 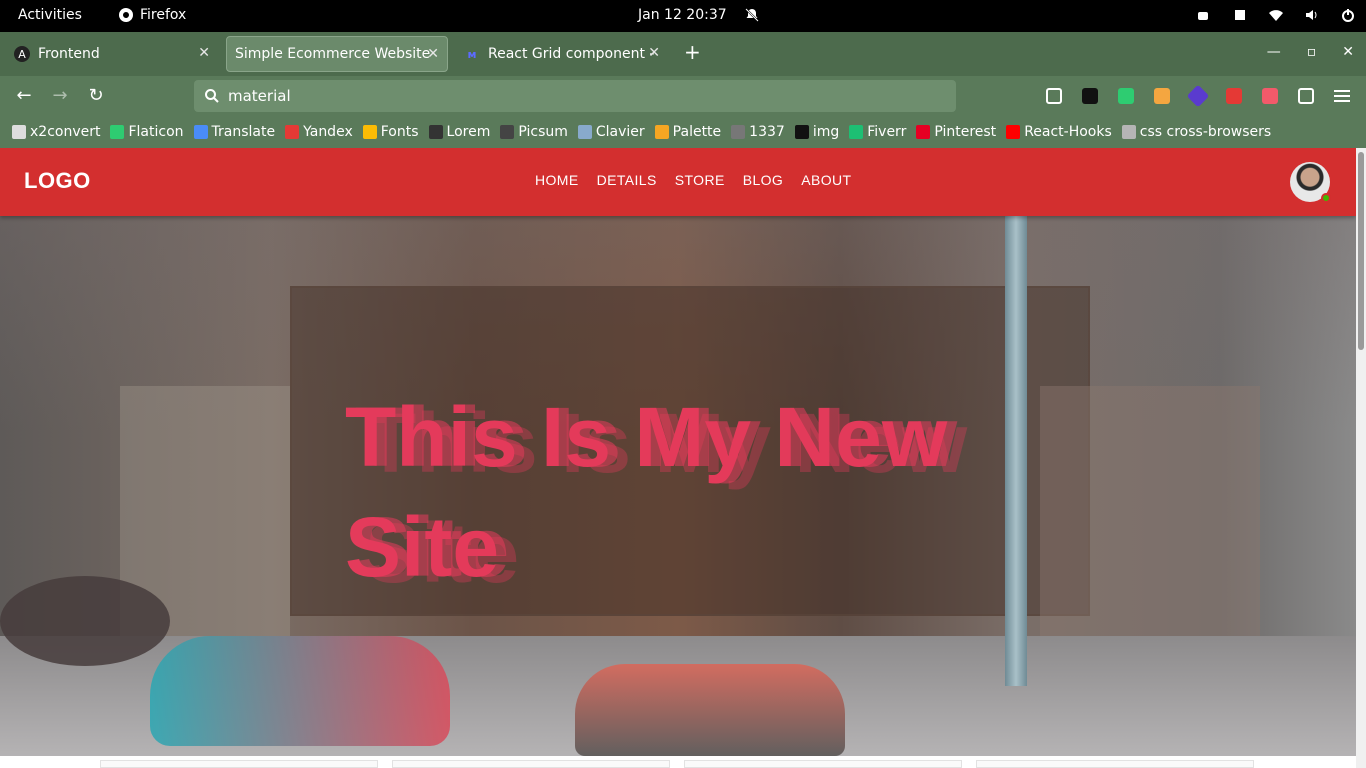 What do you see at coordinates (112, 54) in the screenshot?
I see `tab-frontend: A Frontend ✕` at bounding box center [112, 54].